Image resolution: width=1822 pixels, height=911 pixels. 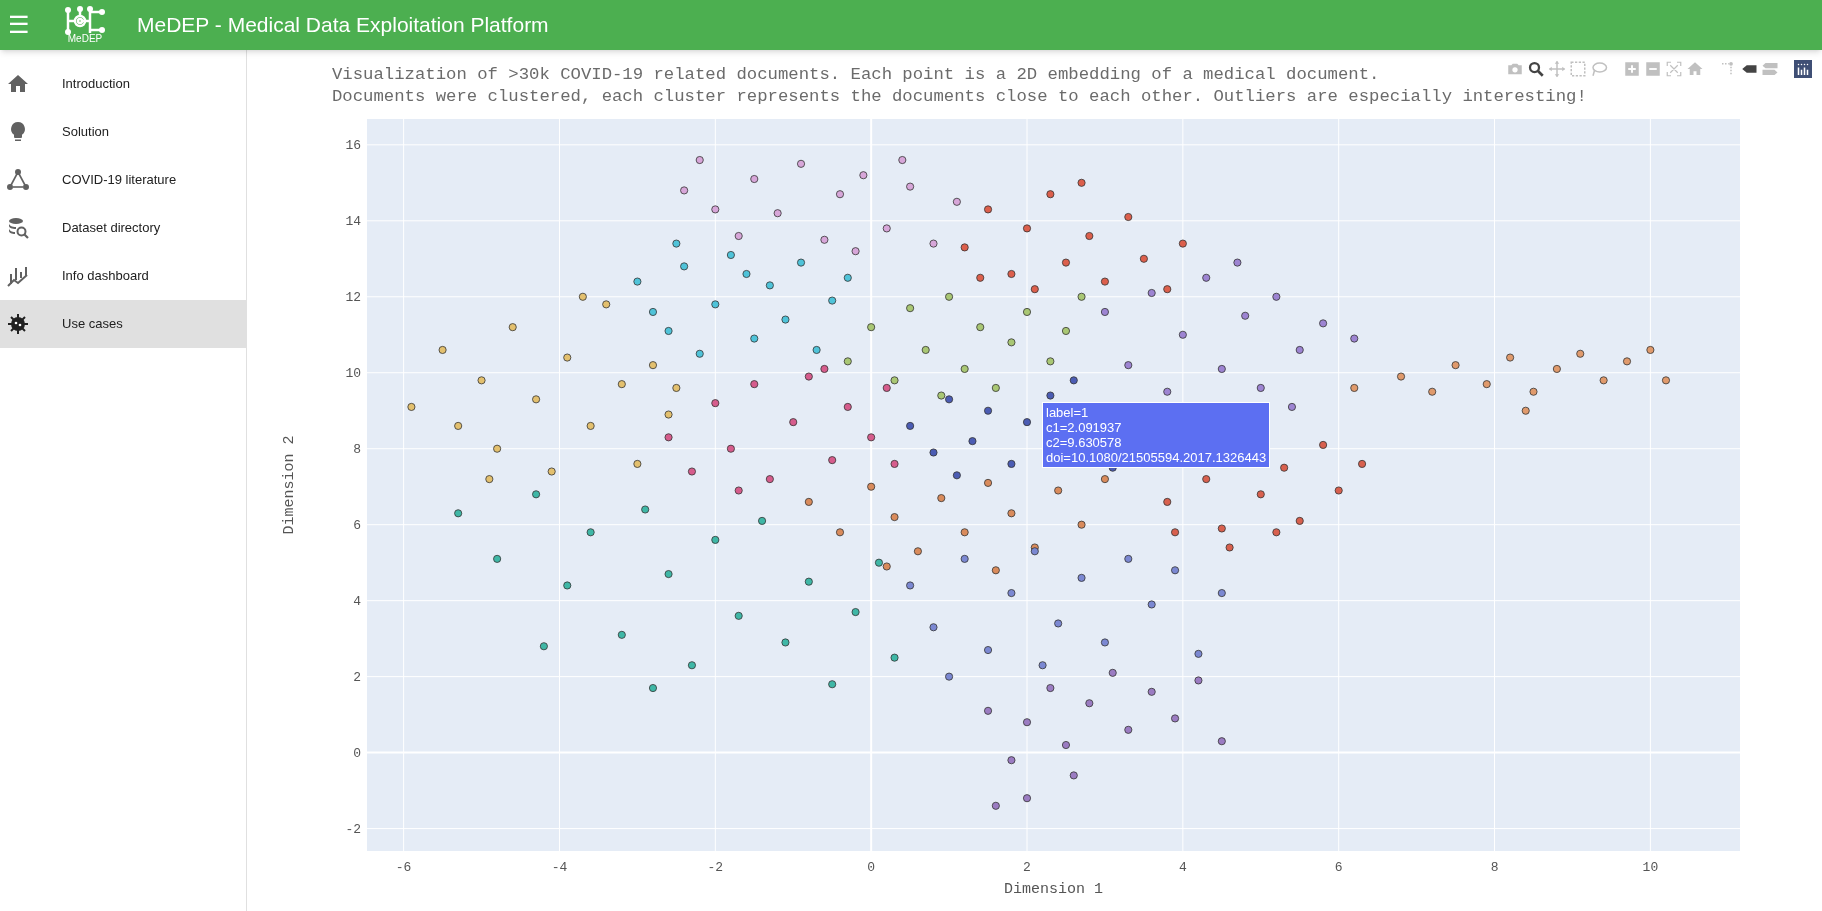 I want to click on y-tick-label: 4, so click(x=357, y=601).